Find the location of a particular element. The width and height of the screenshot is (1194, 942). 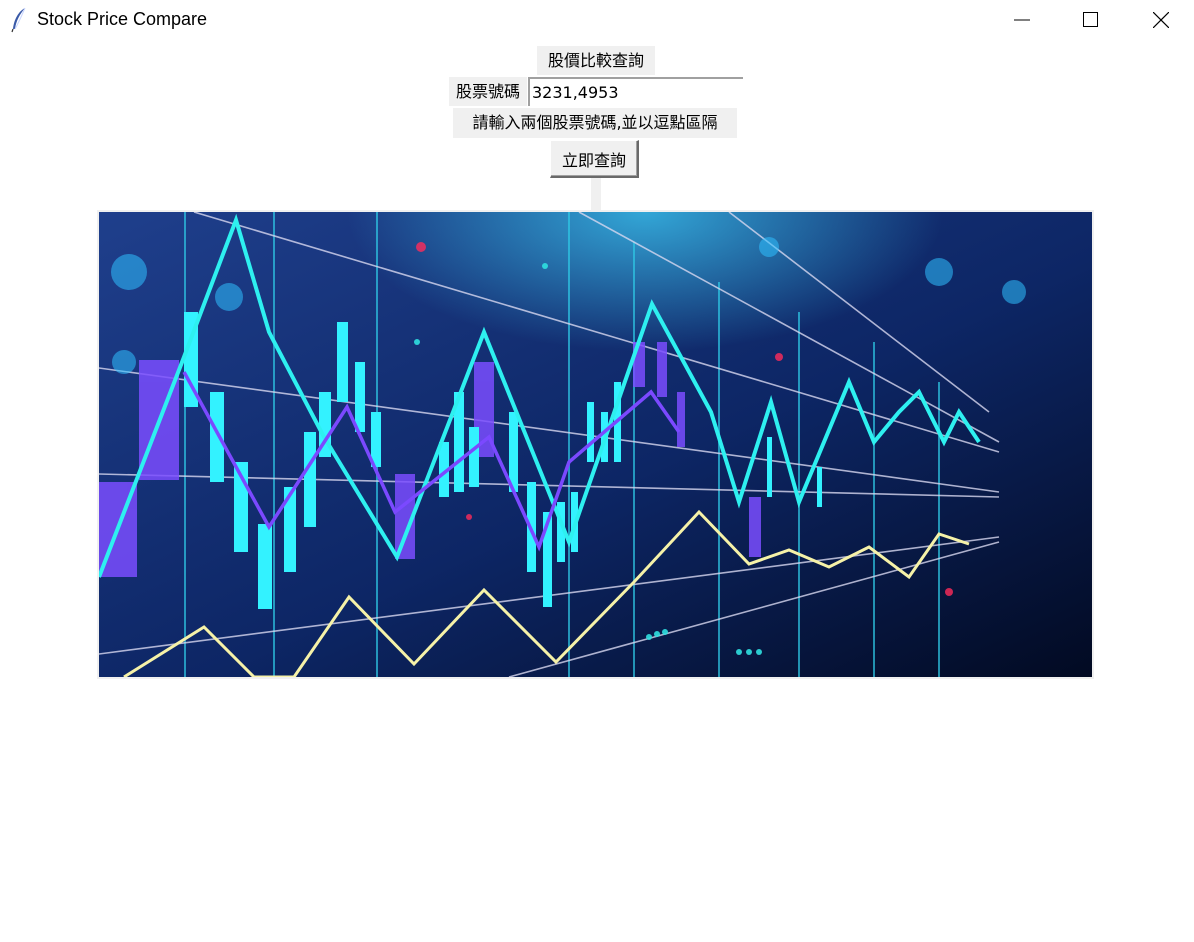

maximize-icon is located at coordinates (1090, 19).